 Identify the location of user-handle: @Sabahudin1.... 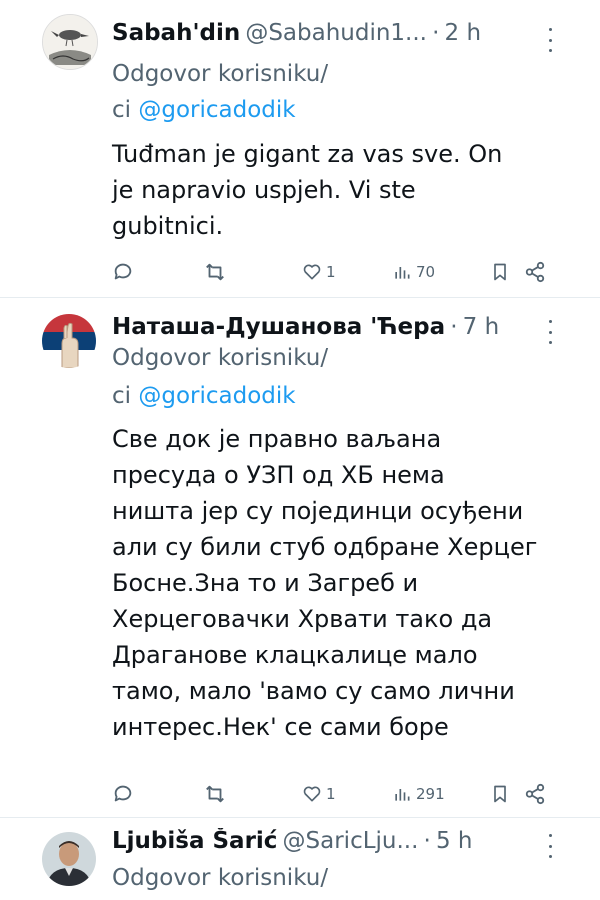
(336, 33).